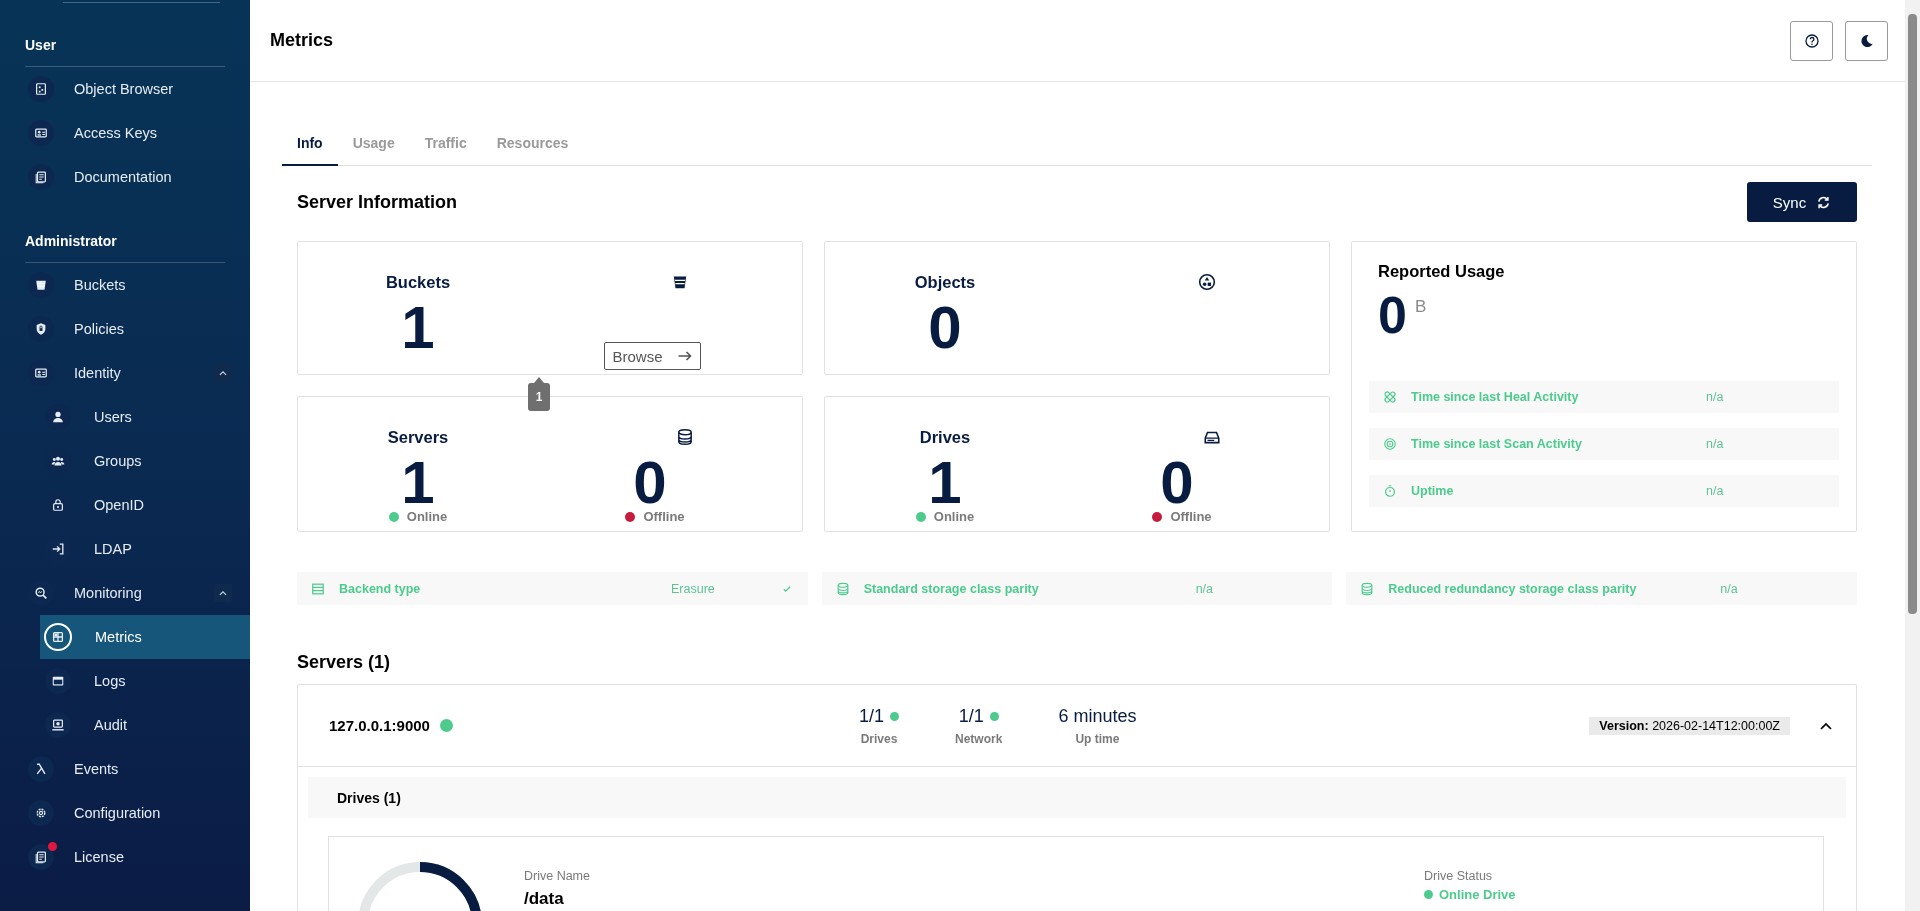 The height and width of the screenshot is (911, 1920). I want to click on theme-toggle-button, so click(1866, 40).